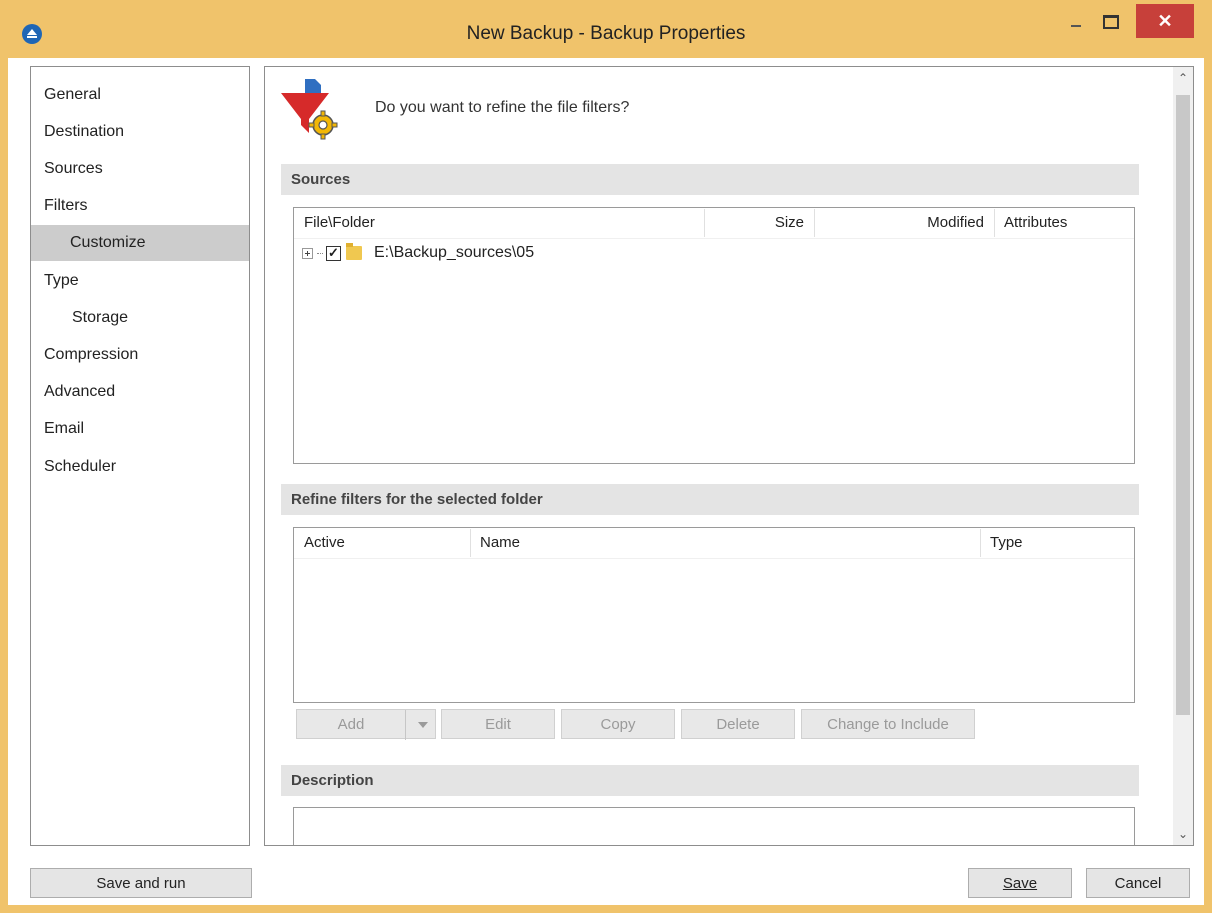 The image size is (1212, 913). Describe the element at coordinates (725, 543) in the screenshot. I see `col-name: Name` at that location.